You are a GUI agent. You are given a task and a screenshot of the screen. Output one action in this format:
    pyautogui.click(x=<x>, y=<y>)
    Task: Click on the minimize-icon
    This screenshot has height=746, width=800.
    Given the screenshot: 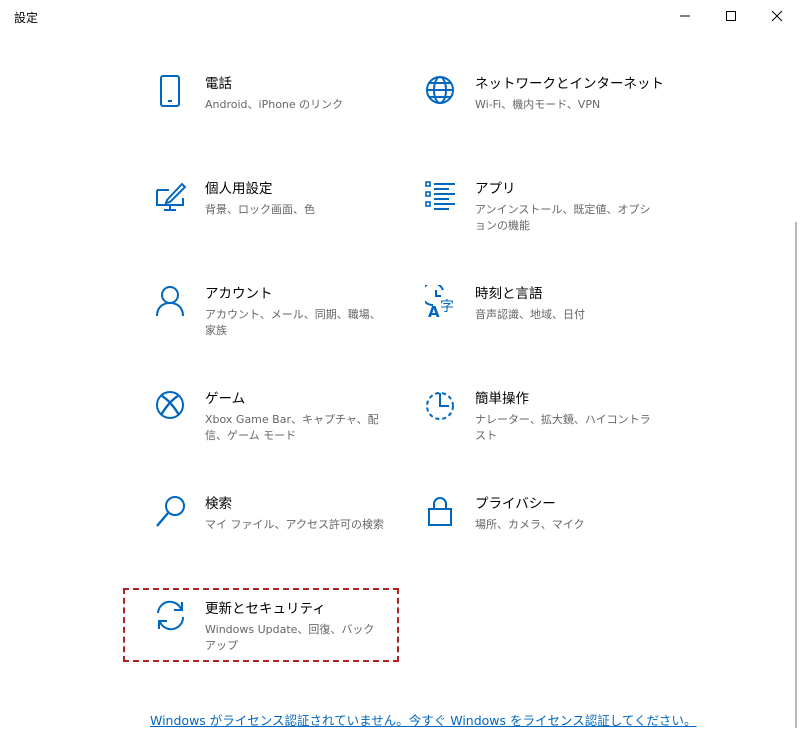 What is the action you would take?
    pyautogui.click(x=685, y=16)
    